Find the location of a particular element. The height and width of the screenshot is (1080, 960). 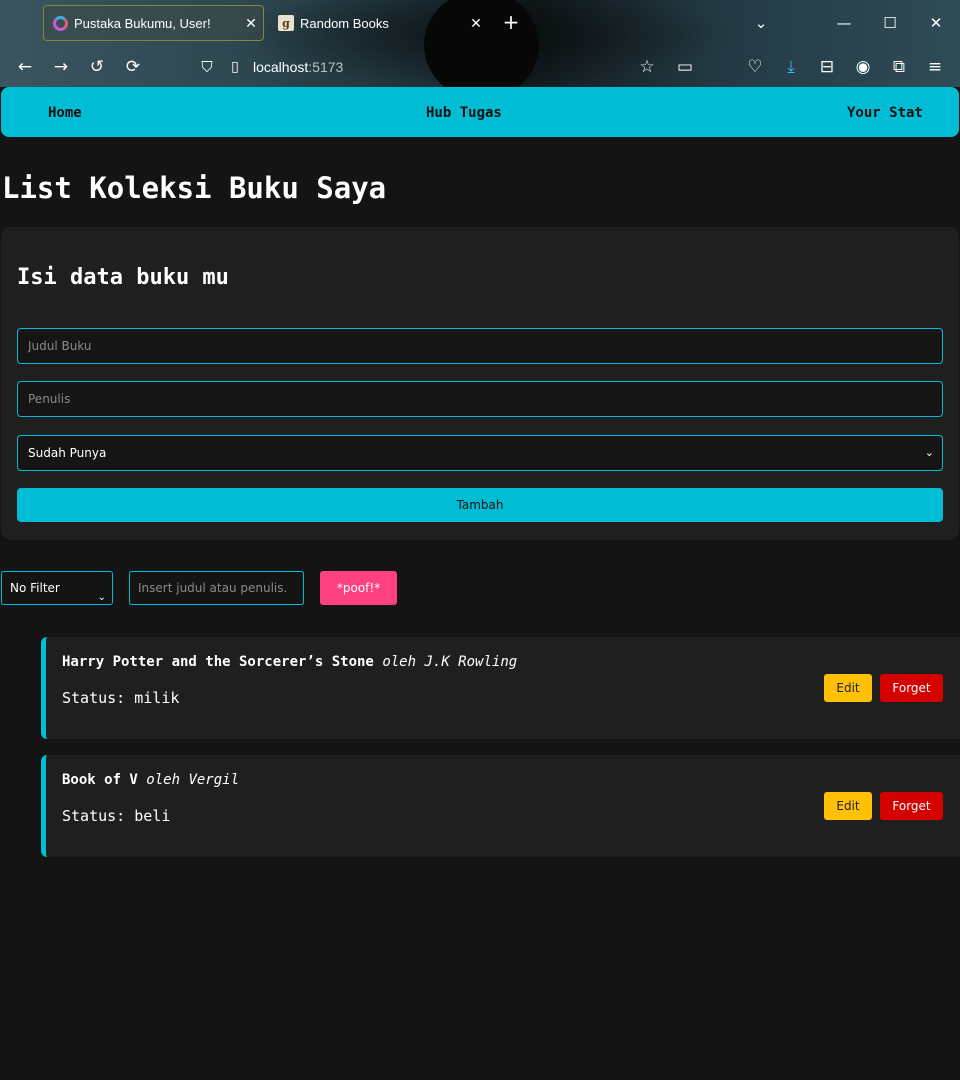

download-icon: ⤓ is located at coordinates (791, 67).